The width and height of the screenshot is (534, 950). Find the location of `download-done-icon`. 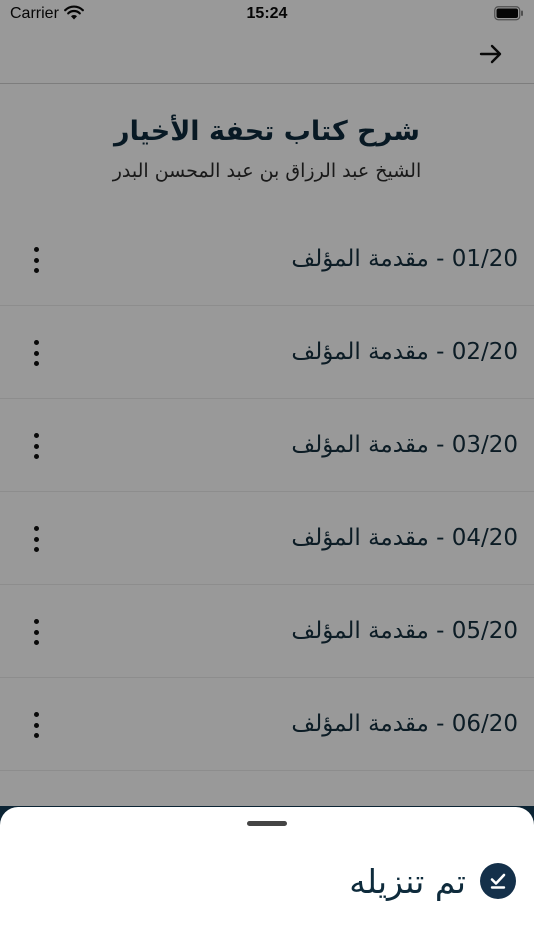

download-done-icon is located at coordinates (498, 881).